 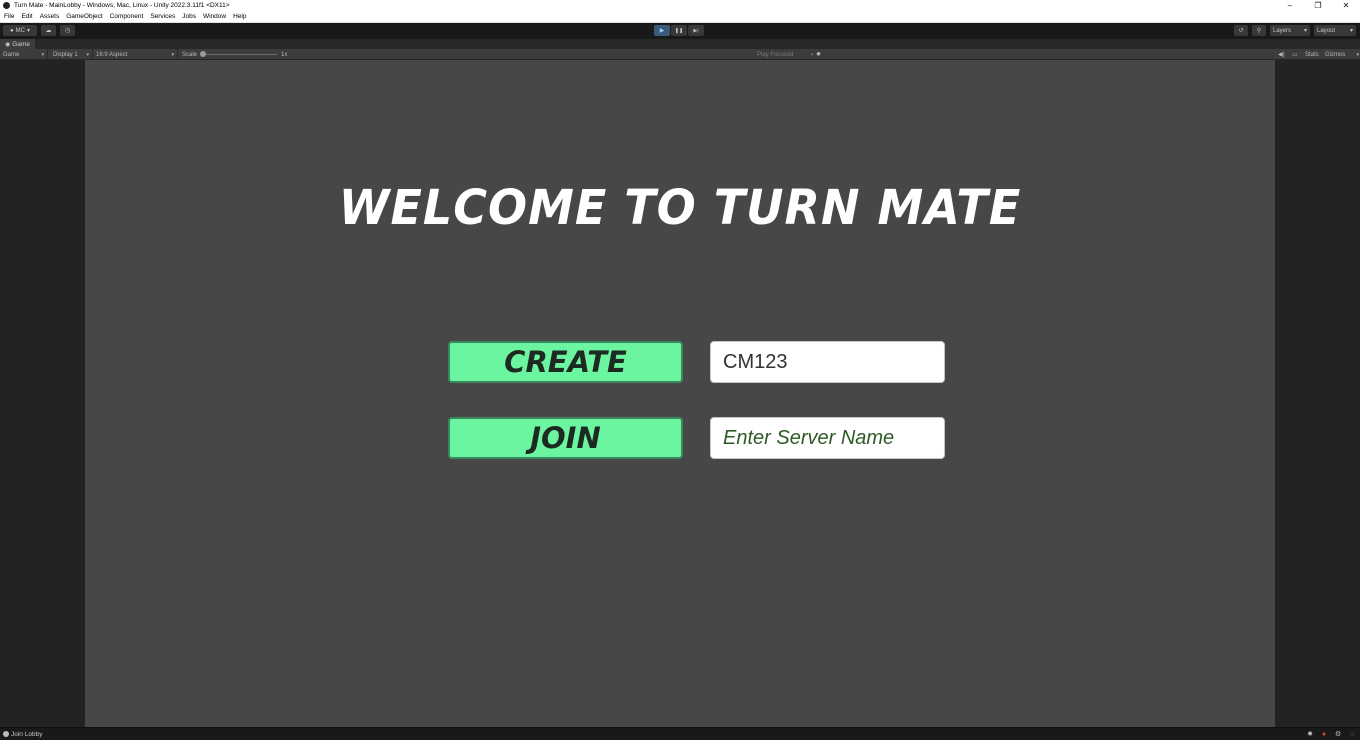 What do you see at coordinates (24, 54) in the screenshot?
I see `view-mode-dropdown: Game ▾` at bounding box center [24, 54].